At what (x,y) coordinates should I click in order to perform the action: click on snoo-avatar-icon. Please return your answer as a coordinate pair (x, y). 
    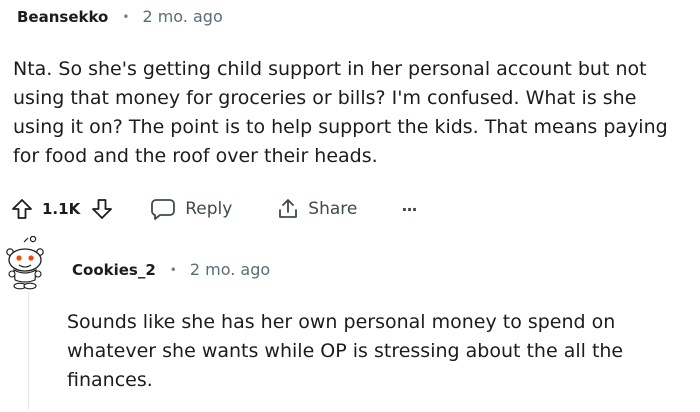
    Looking at the image, I should click on (25, 262).